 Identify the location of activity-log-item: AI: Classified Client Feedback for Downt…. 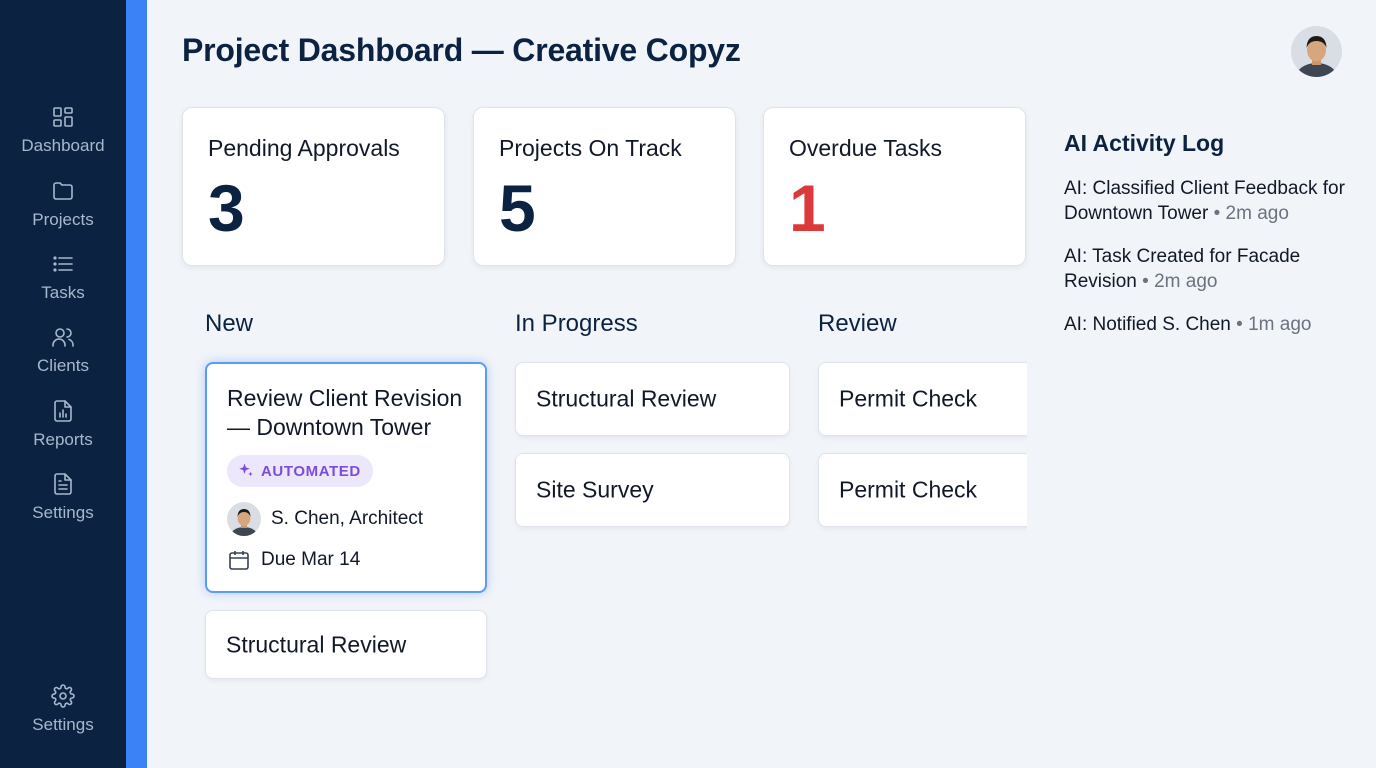
(1209, 201).